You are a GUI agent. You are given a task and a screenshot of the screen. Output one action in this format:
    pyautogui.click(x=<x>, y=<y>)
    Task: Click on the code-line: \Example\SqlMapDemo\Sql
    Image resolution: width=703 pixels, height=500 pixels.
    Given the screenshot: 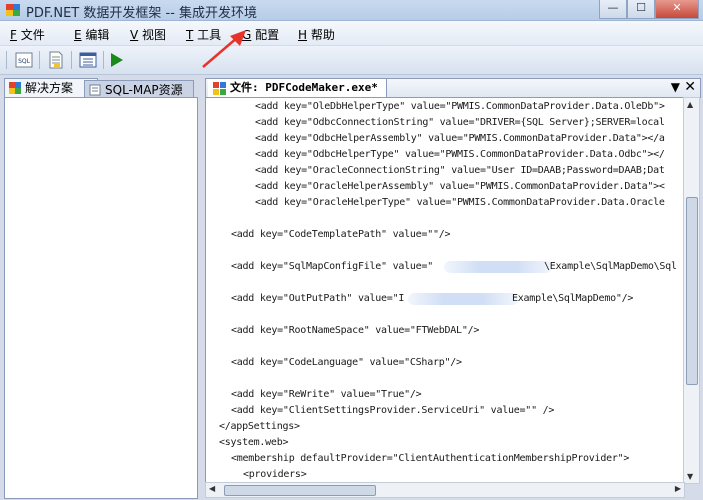 What is the action you would take?
    pyautogui.click(x=610, y=266)
    